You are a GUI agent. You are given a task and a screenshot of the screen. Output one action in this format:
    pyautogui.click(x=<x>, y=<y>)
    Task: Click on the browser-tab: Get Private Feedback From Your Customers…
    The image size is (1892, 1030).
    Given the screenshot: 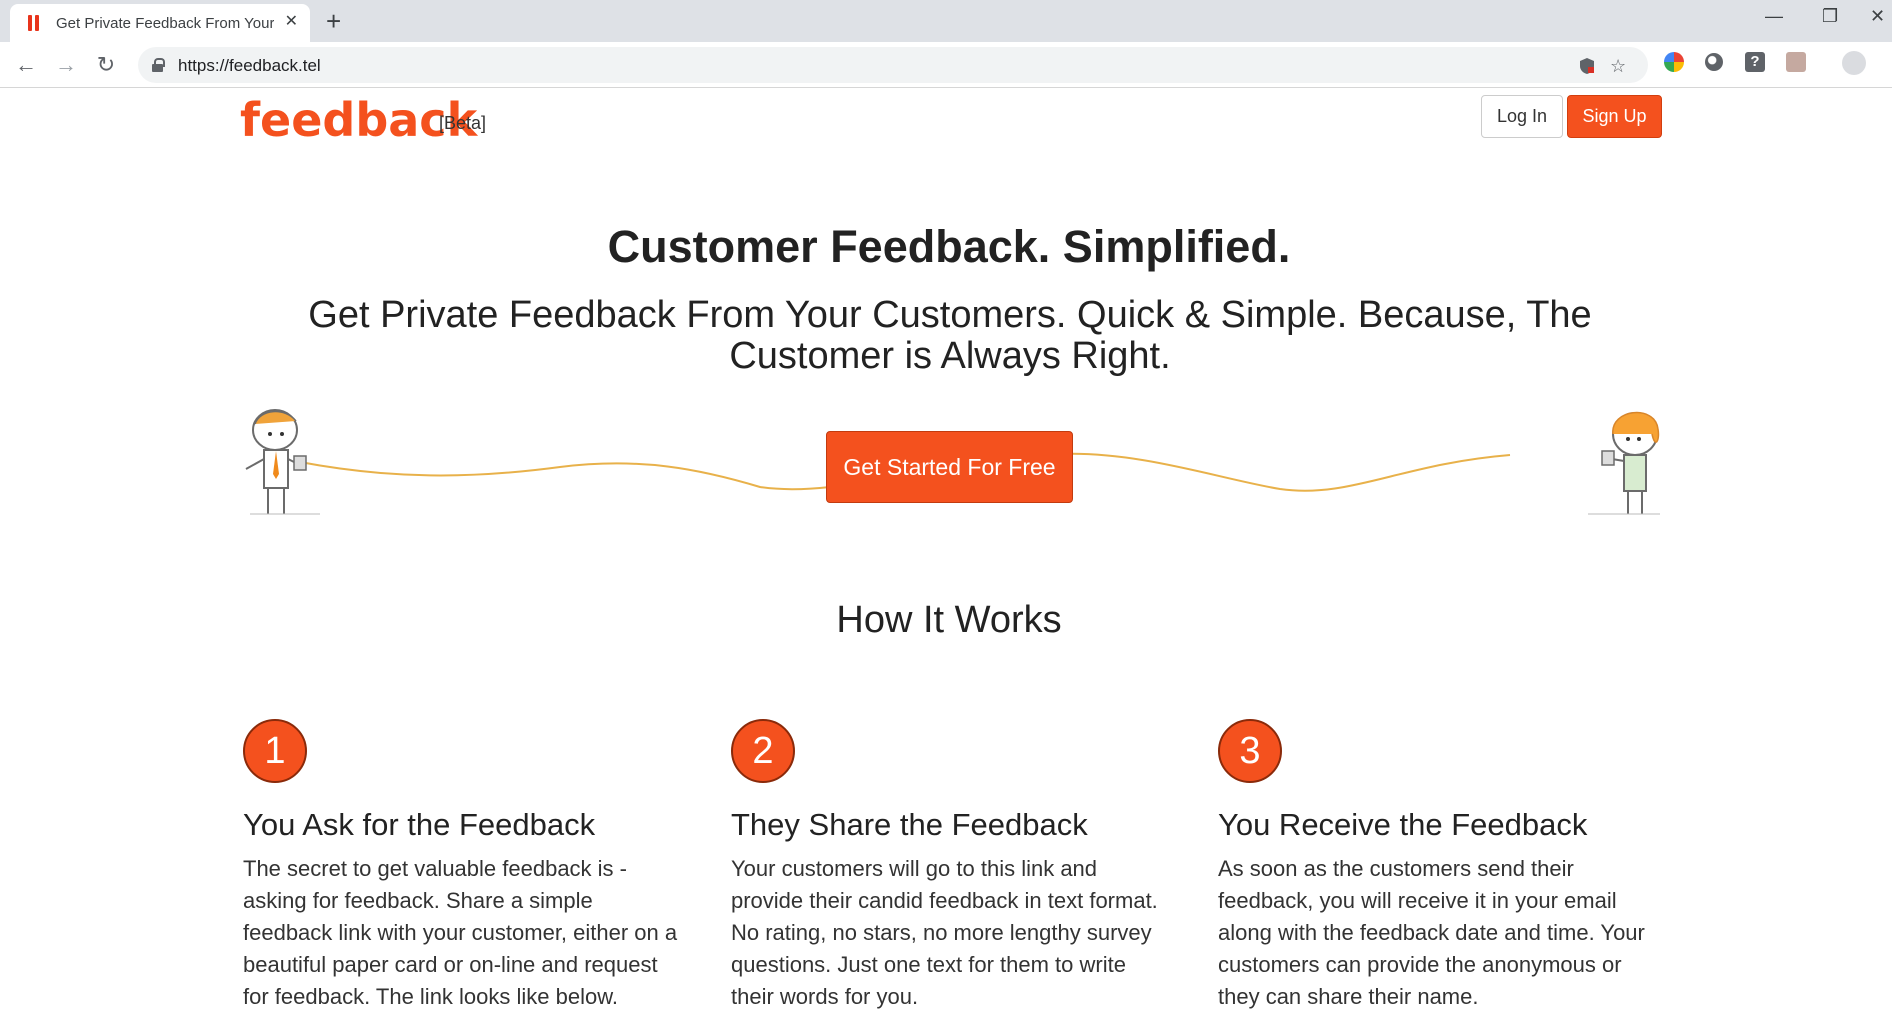 What is the action you would take?
    pyautogui.click(x=160, y=23)
    